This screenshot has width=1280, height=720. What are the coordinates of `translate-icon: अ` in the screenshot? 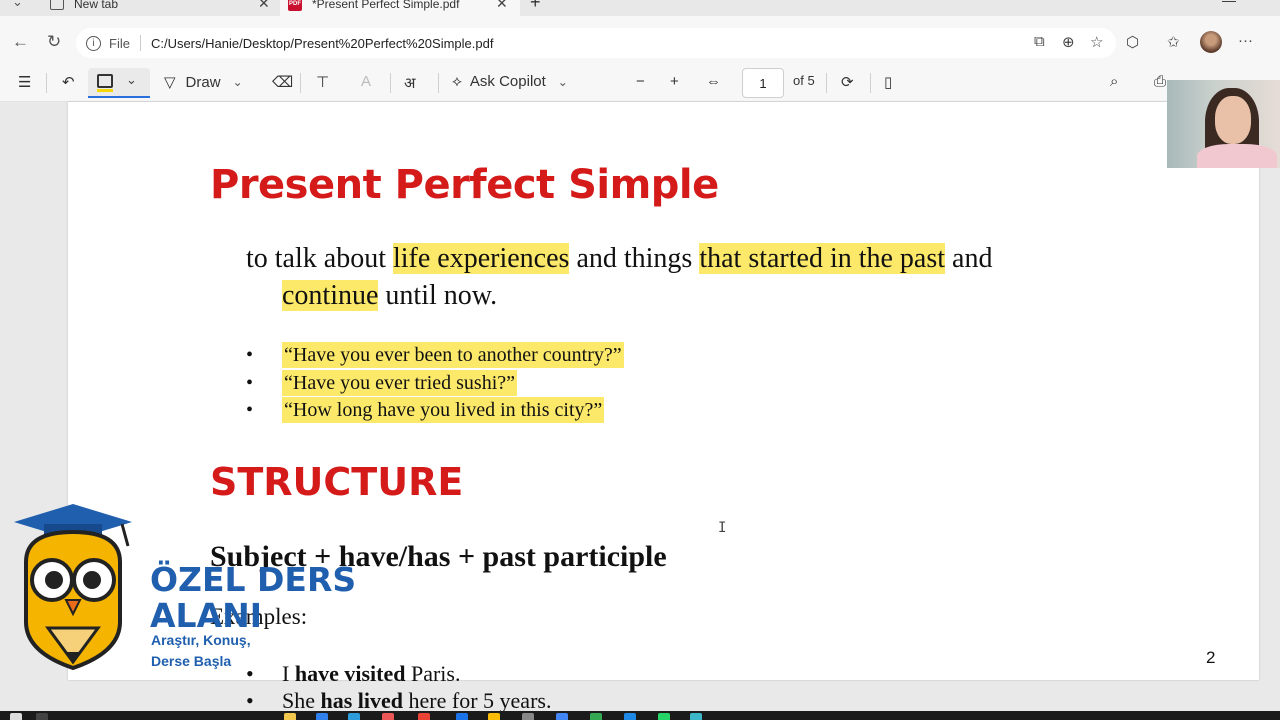 It's located at (409, 83).